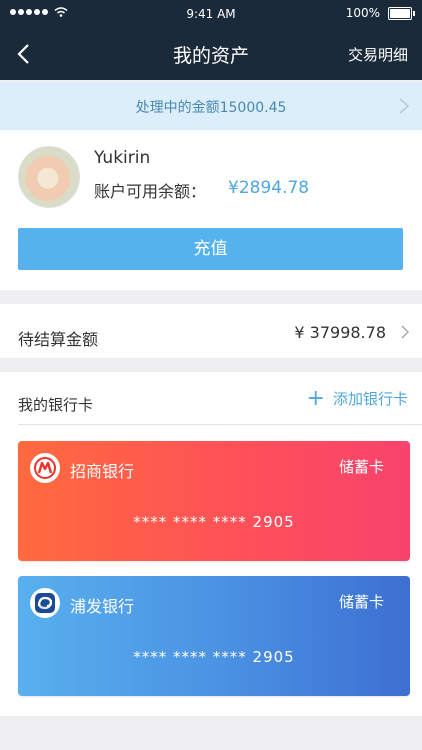 Image resolution: width=422 pixels, height=750 pixels. I want to click on add-bank-card-label: 添加银行卡, so click(370, 399).